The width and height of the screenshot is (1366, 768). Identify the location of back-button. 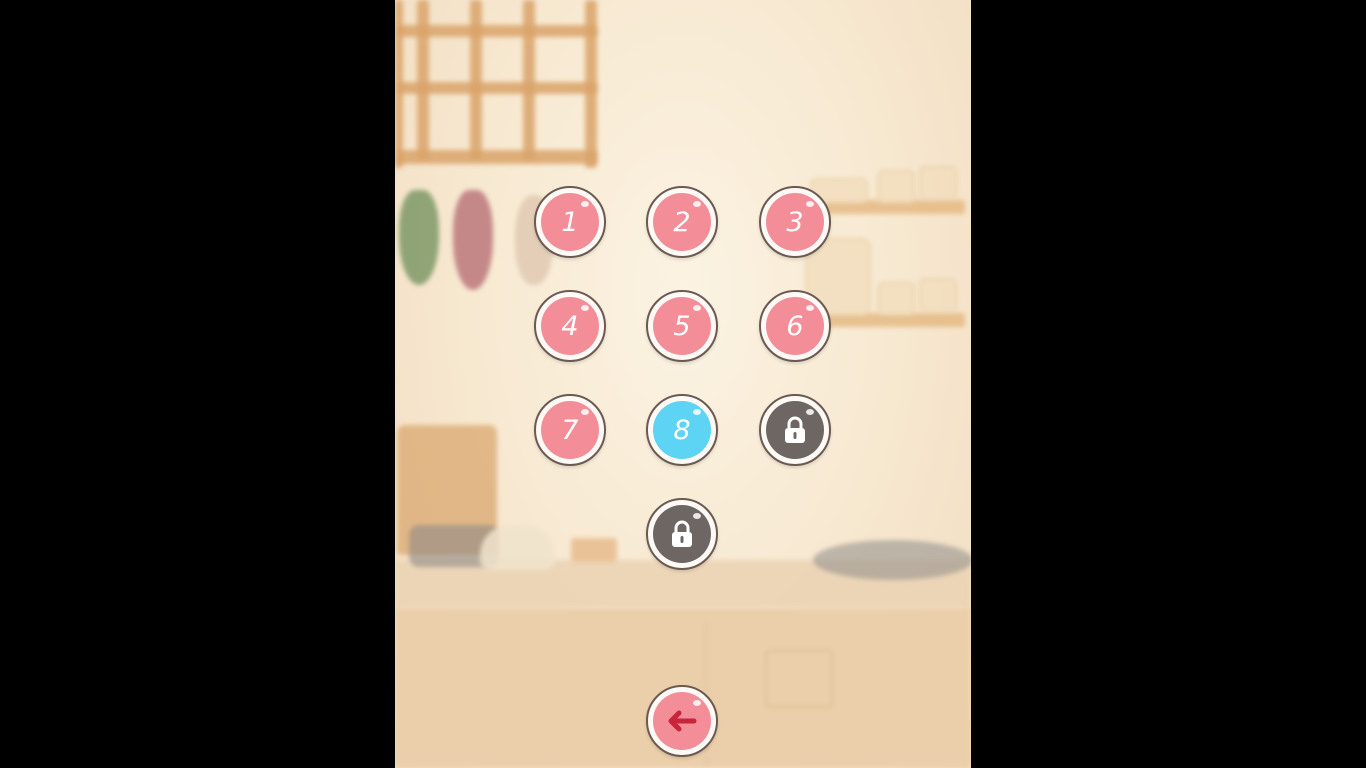
(682, 721).